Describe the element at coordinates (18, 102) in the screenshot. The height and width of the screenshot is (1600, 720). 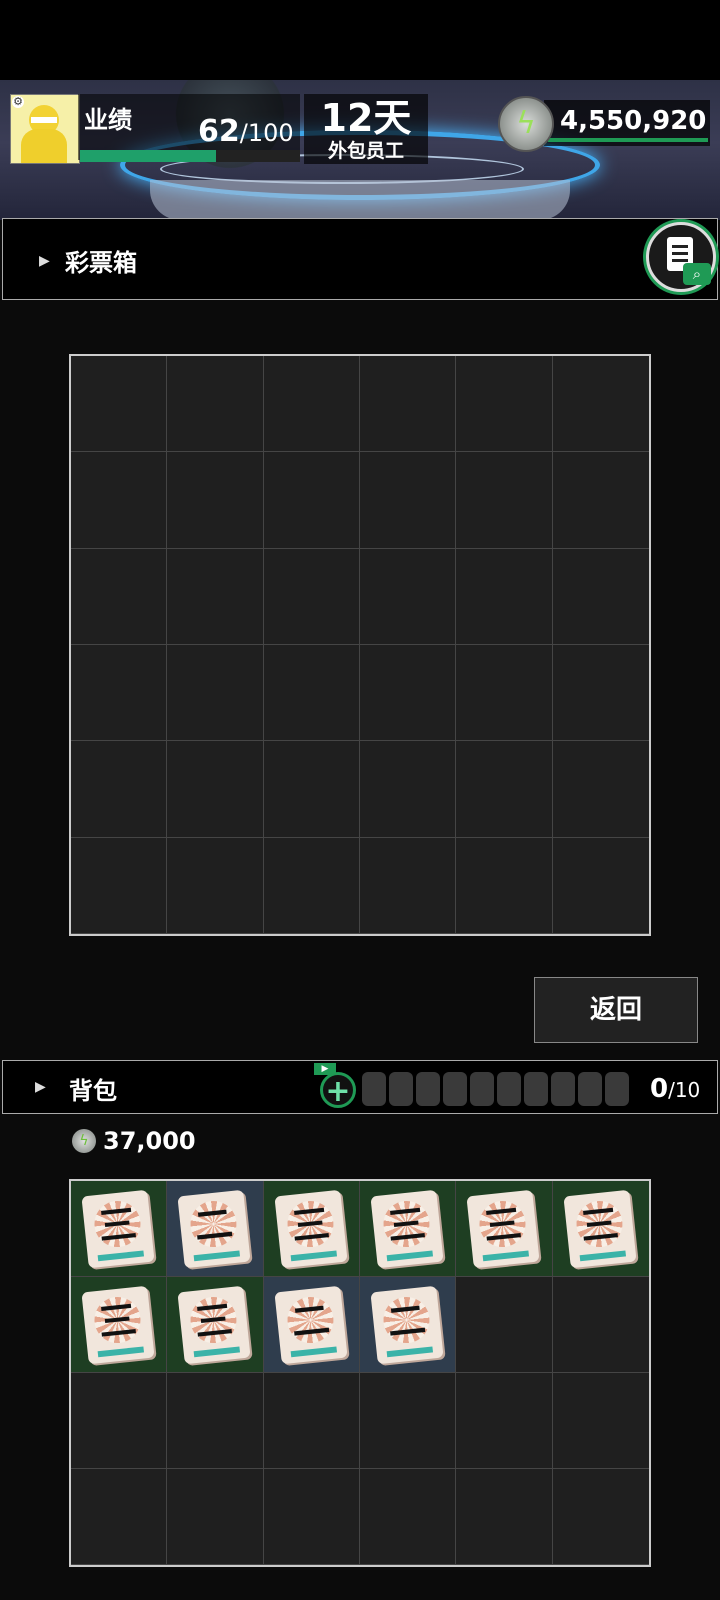
I see `settings-gear-icon: ⚙` at that location.